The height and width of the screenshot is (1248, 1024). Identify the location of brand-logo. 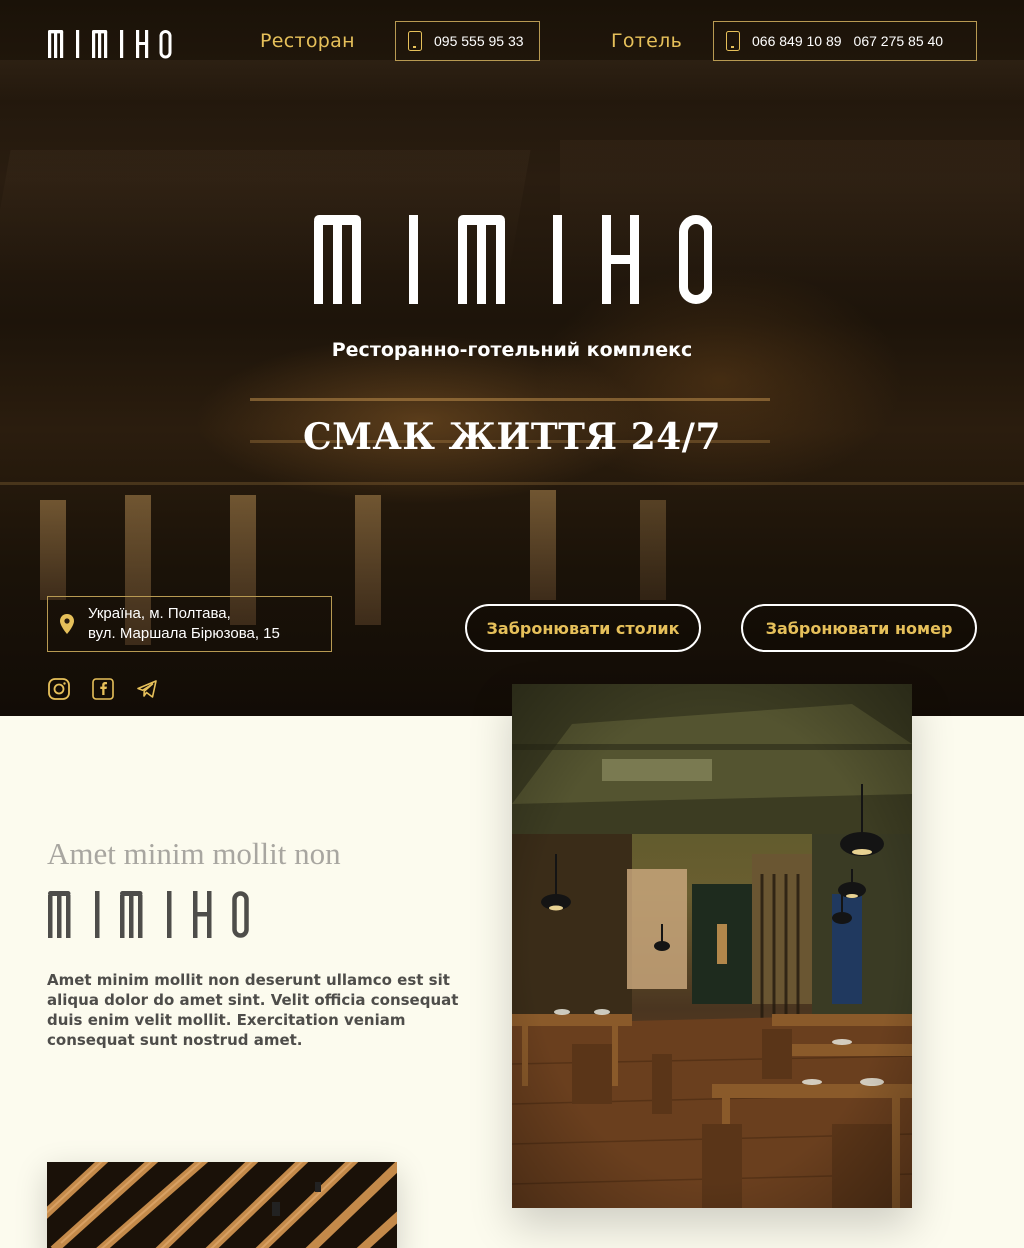
(110, 44).